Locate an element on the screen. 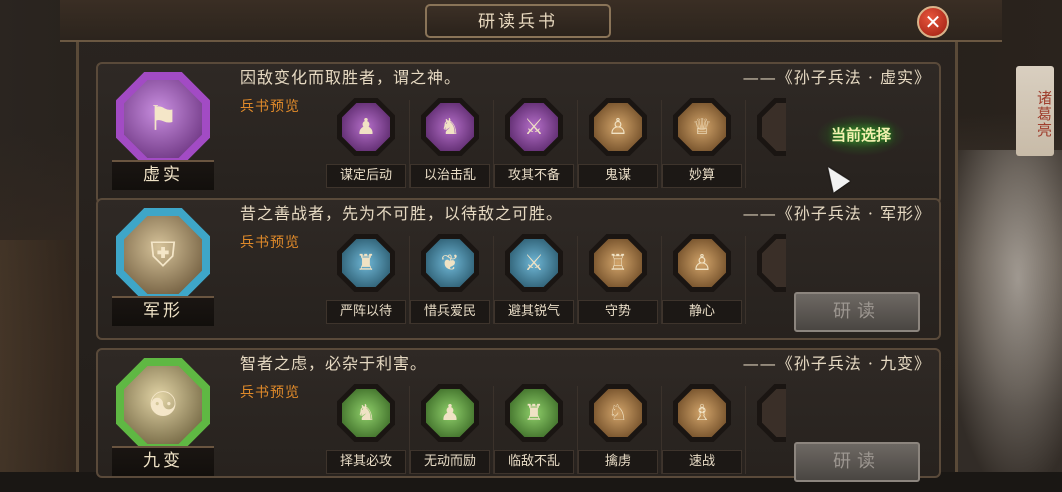 The image size is (1062, 492). skill-label: 择其必攻 is located at coordinates (366, 462).